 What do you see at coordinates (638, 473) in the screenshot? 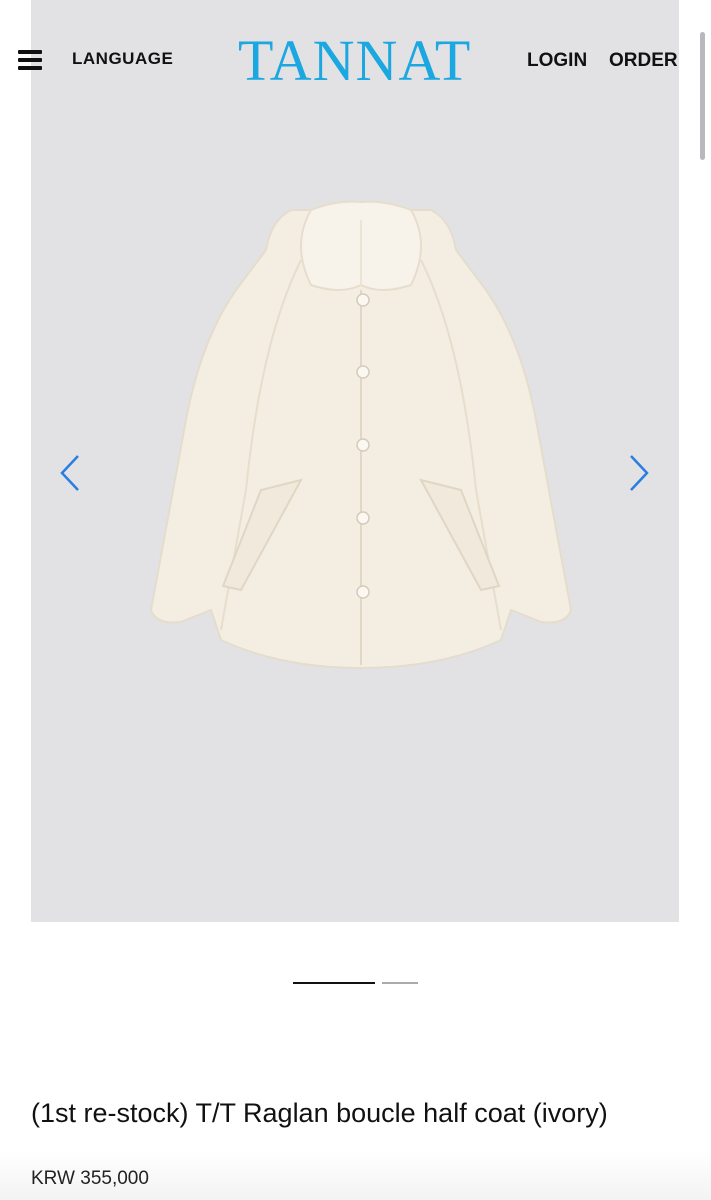
I see `chevron-right-icon` at bounding box center [638, 473].